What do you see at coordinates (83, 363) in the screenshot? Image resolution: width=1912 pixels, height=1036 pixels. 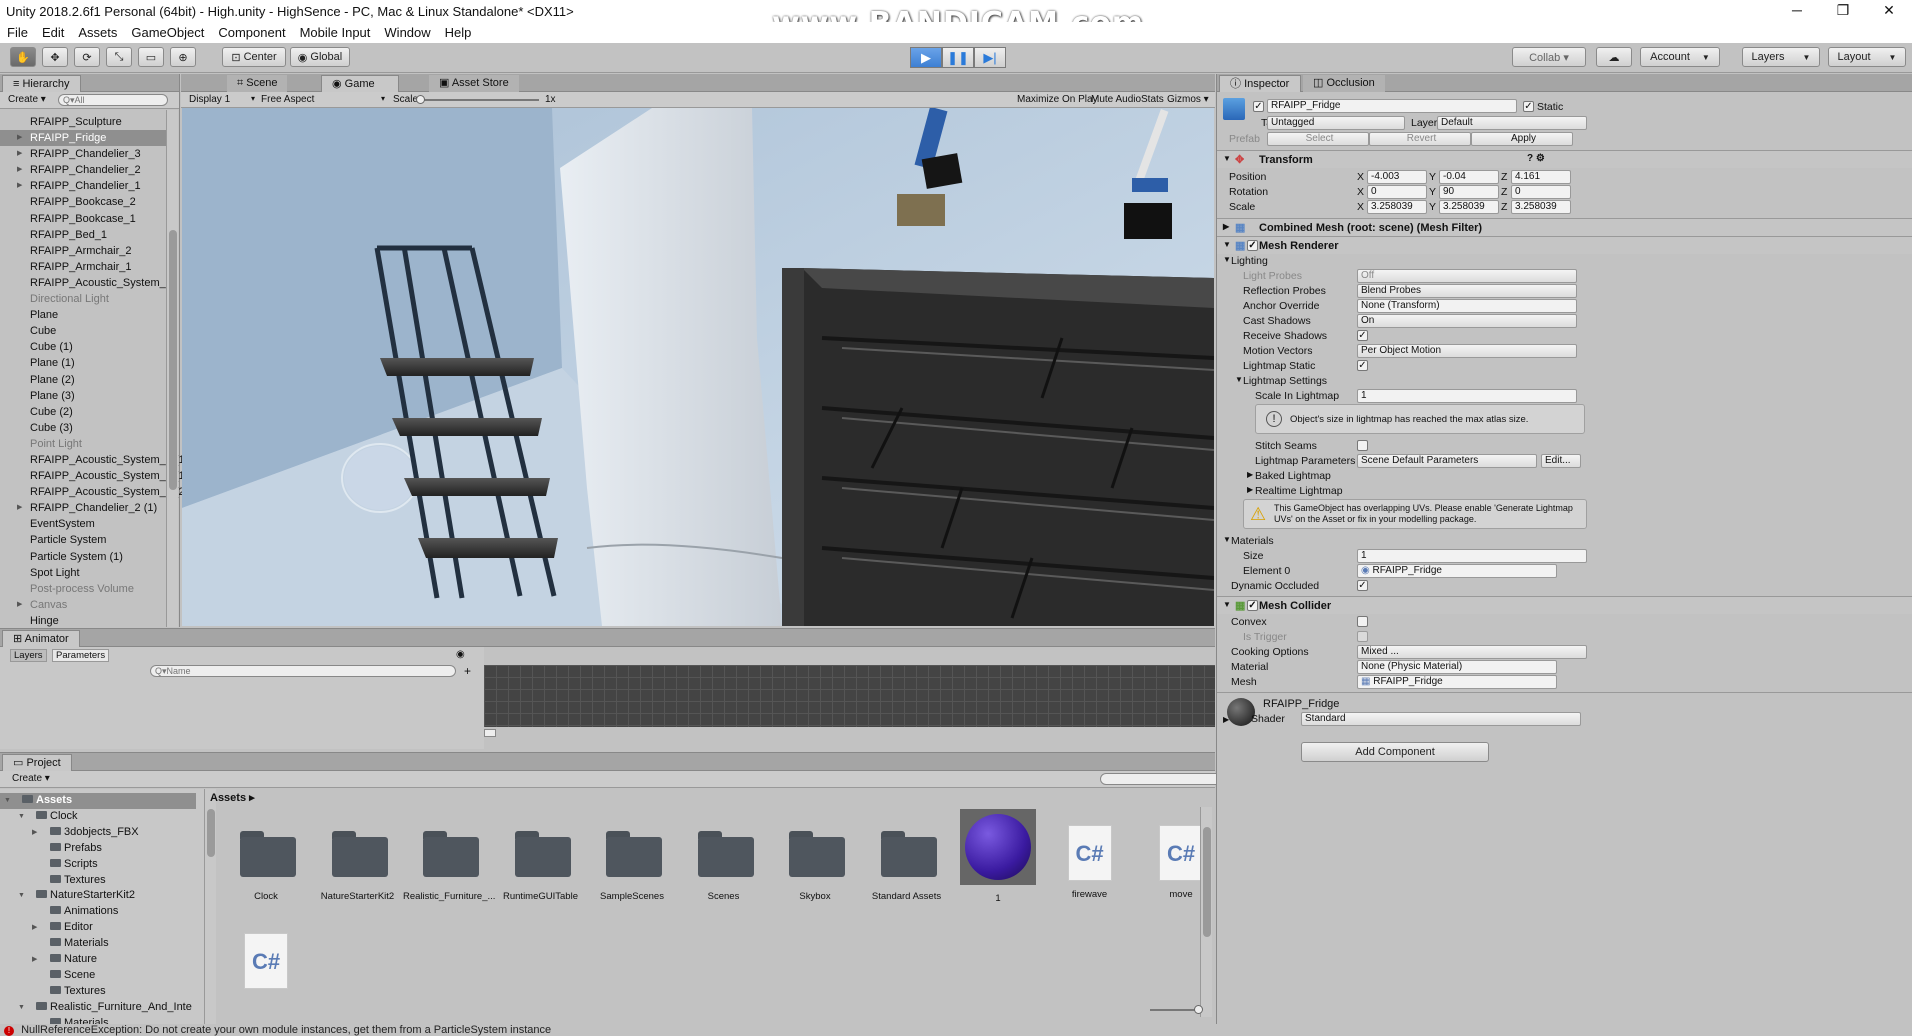 I see `hierarchy-item: Plane (1)` at bounding box center [83, 363].